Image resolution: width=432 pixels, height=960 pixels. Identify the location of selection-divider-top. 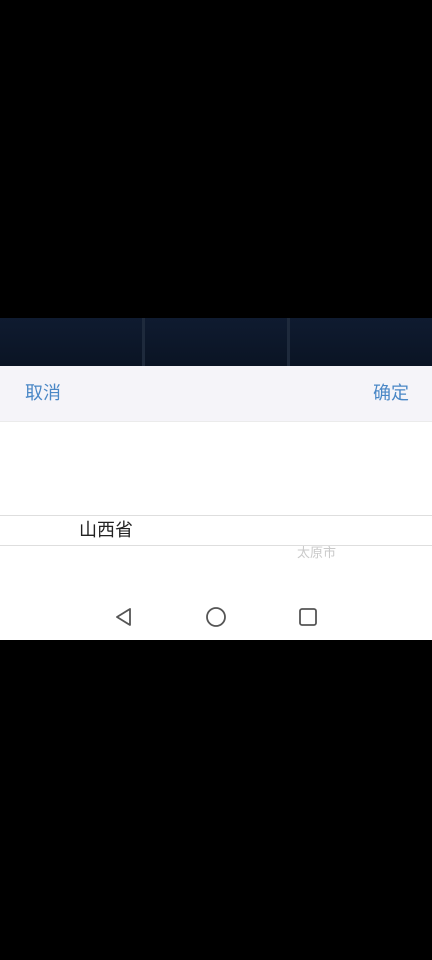
(216, 515).